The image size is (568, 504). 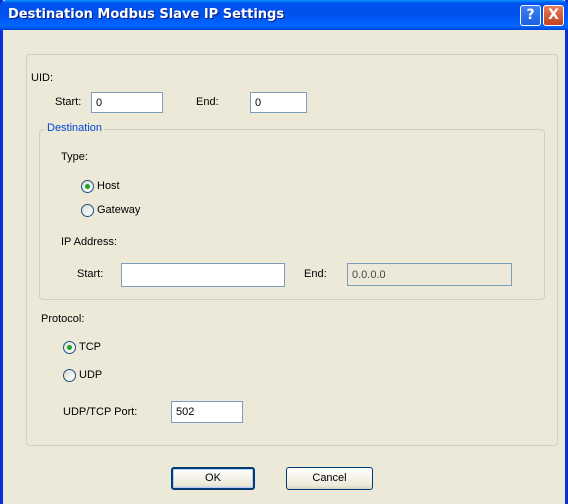 What do you see at coordinates (42, 78) in the screenshot?
I see `uid-label: UID:` at bounding box center [42, 78].